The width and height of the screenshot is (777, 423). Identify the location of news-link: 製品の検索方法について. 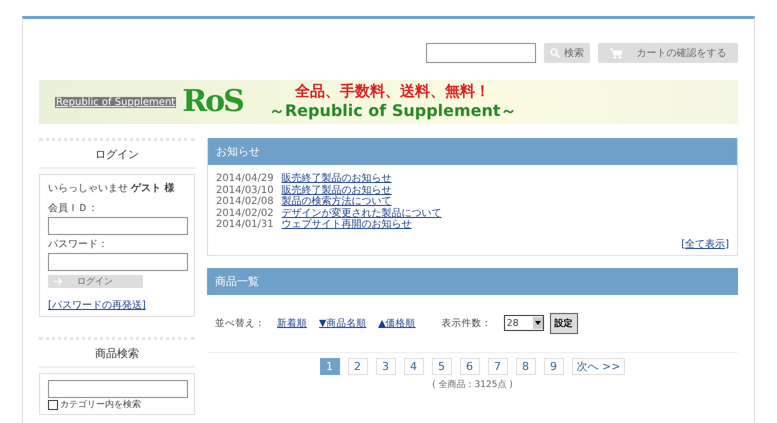
(337, 202).